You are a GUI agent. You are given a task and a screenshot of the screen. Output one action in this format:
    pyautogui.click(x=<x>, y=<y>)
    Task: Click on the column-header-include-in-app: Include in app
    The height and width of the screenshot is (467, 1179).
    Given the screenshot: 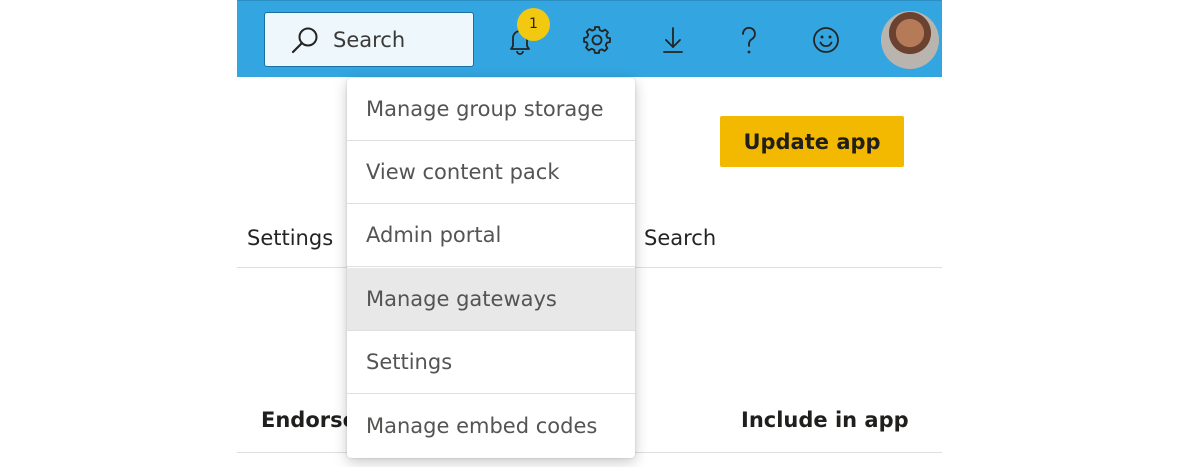 What is the action you would take?
    pyautogui.click(x=825, y=420)
    